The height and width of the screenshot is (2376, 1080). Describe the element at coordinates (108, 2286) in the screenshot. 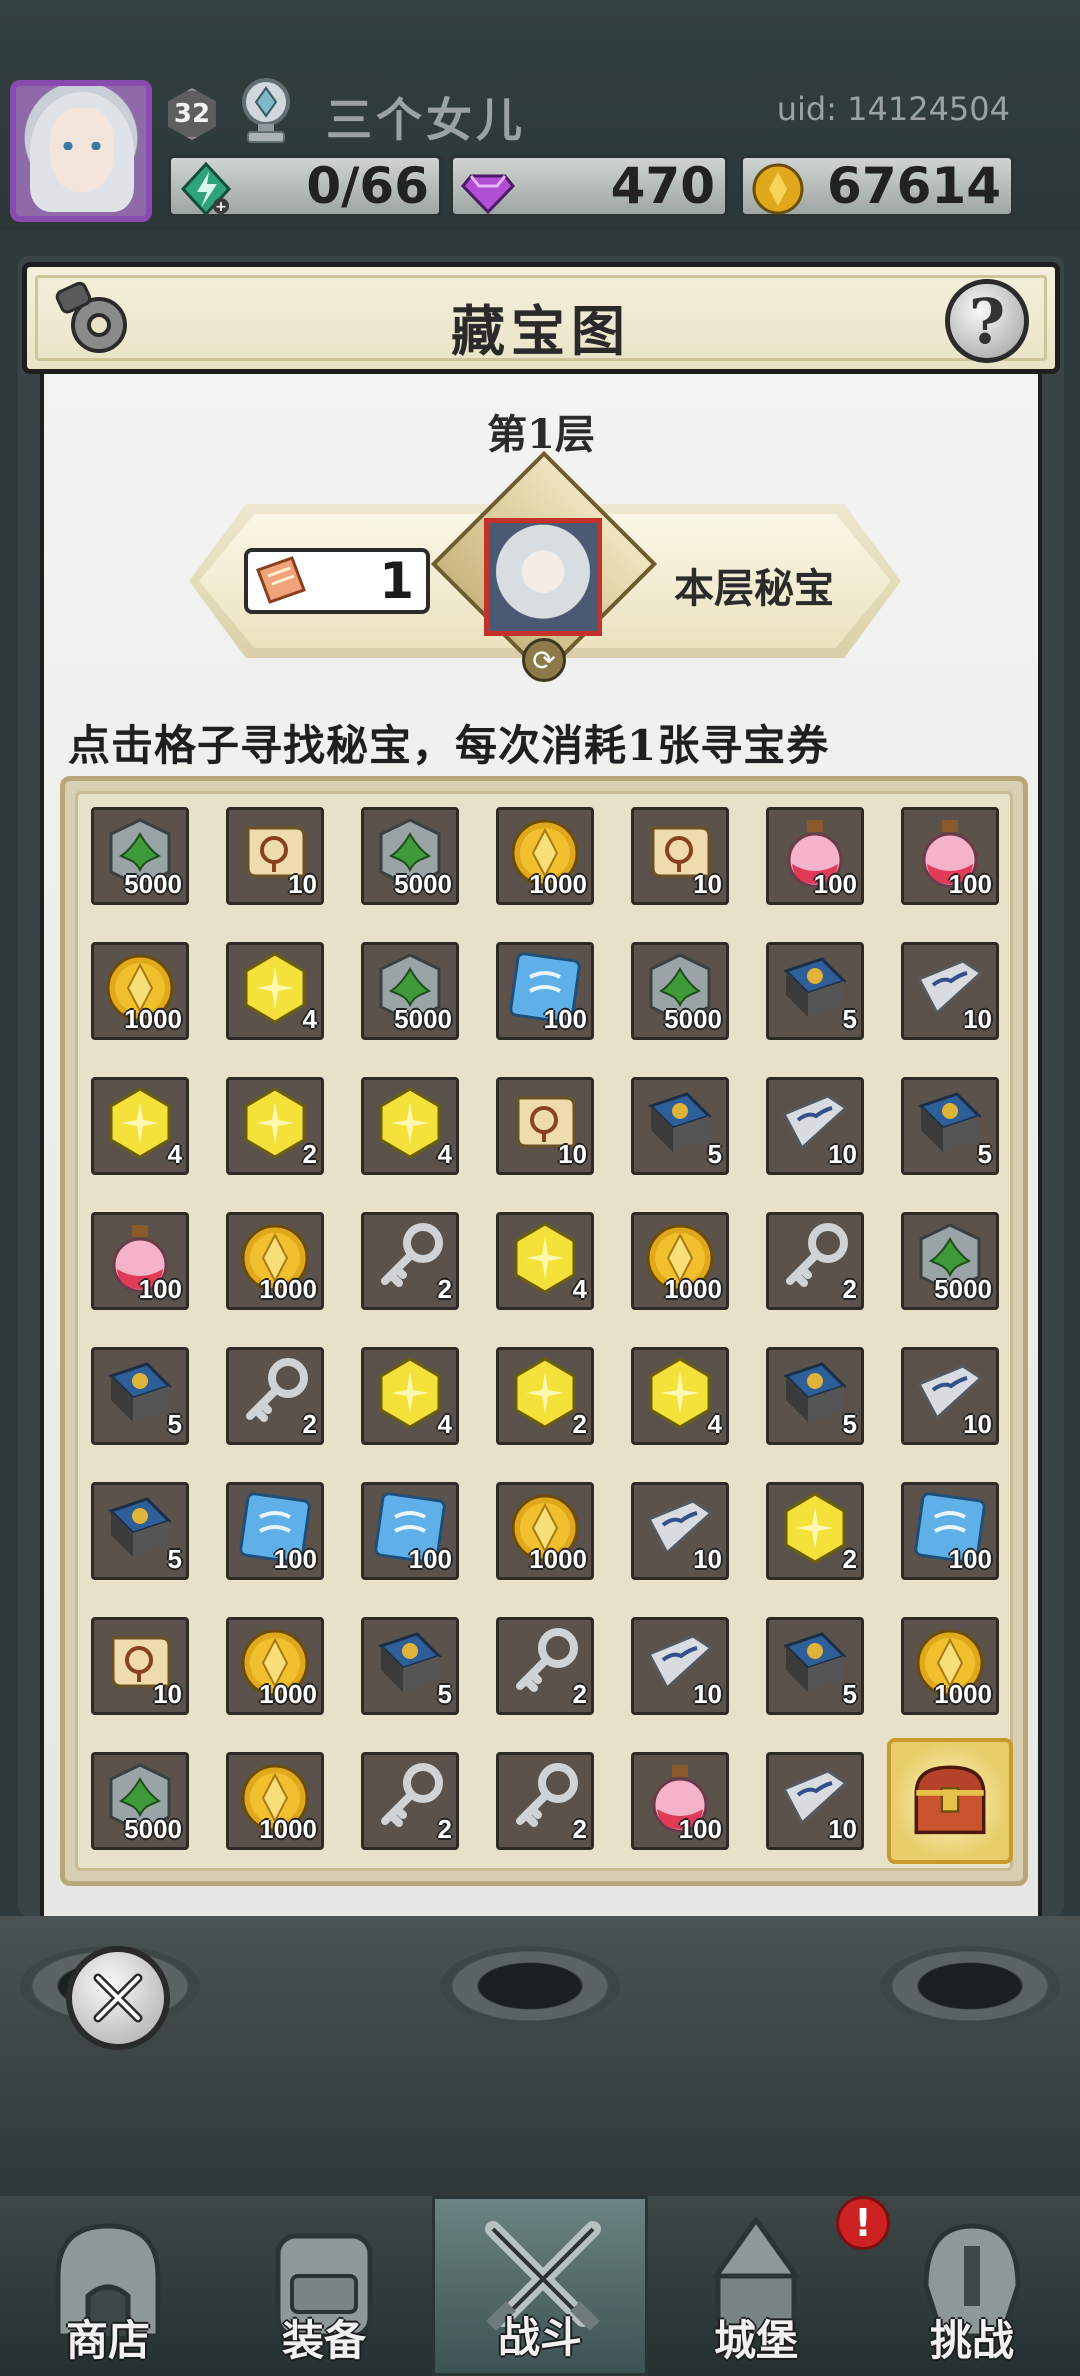

I see `nav-item: 商店` at that location.